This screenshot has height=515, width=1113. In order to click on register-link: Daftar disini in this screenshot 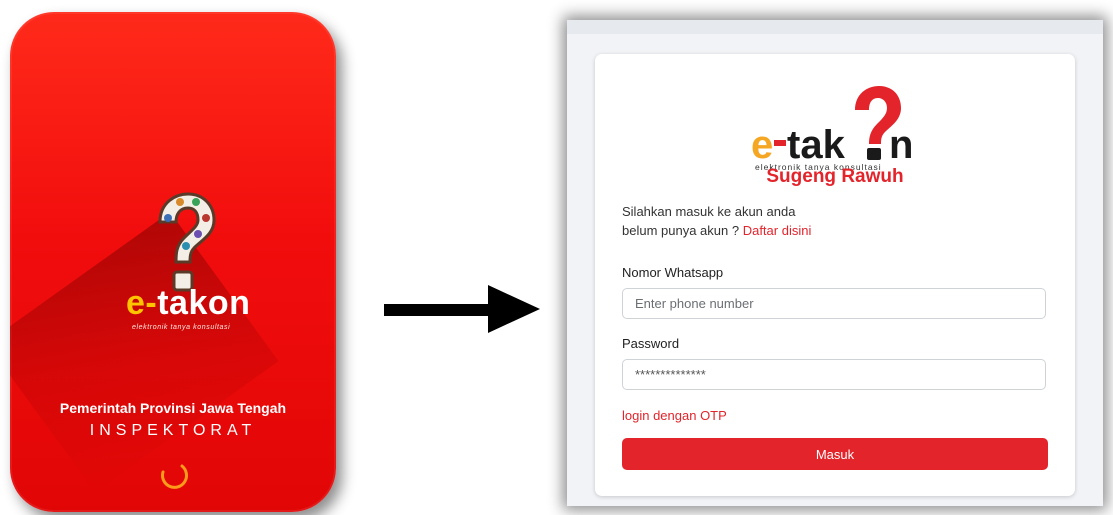, I will do `click(777, 230)`.